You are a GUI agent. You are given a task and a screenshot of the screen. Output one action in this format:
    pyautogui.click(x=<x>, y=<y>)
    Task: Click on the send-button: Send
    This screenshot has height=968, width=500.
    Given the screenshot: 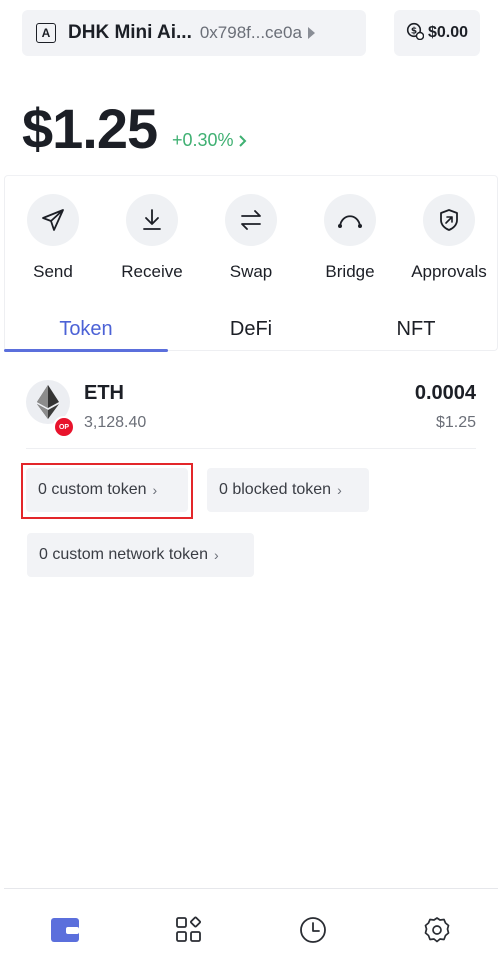 What is the action you would take?
    pyautogui.click(x=53, y=238)
    